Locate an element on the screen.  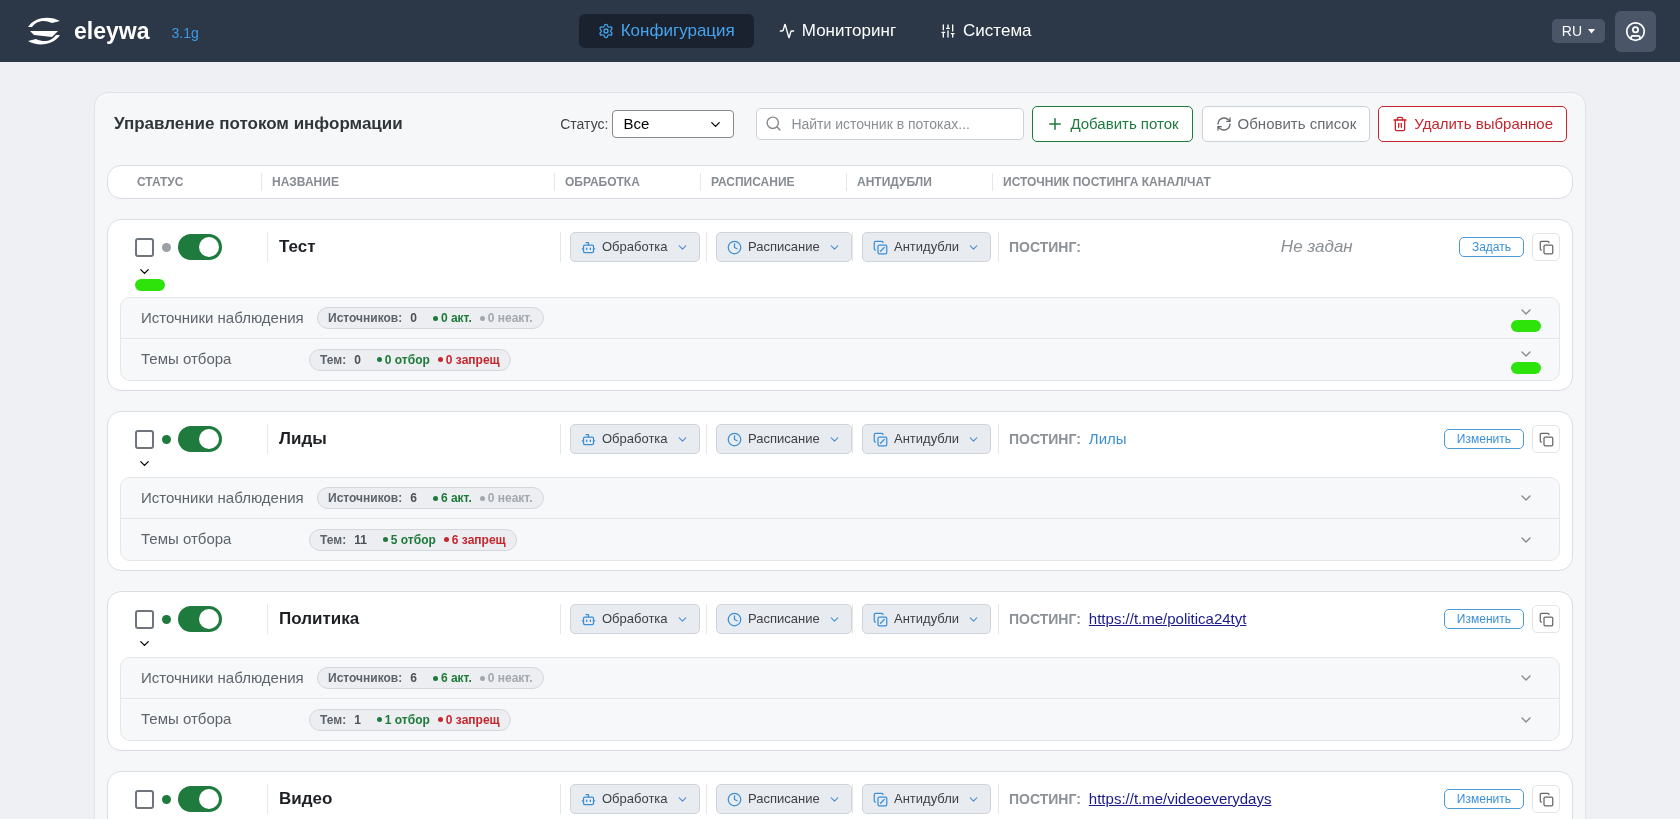
caret-icon is located at coordinates (1591, 31).